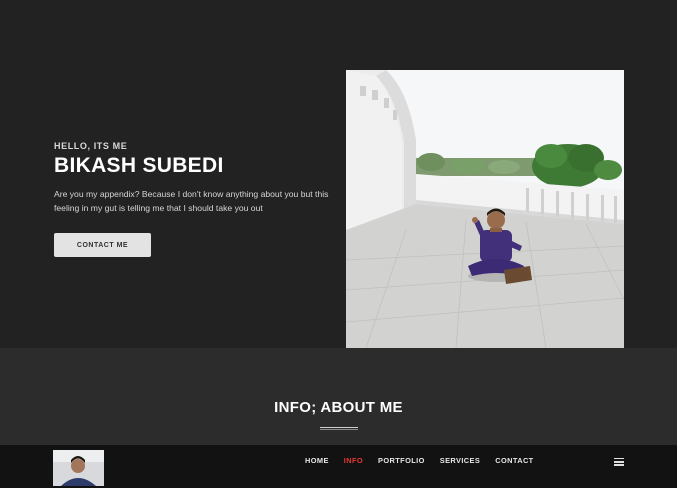  I want to click on navbar: HOME INFO PORTFOLIO SERVICES CONTACT, so click(338, 466).